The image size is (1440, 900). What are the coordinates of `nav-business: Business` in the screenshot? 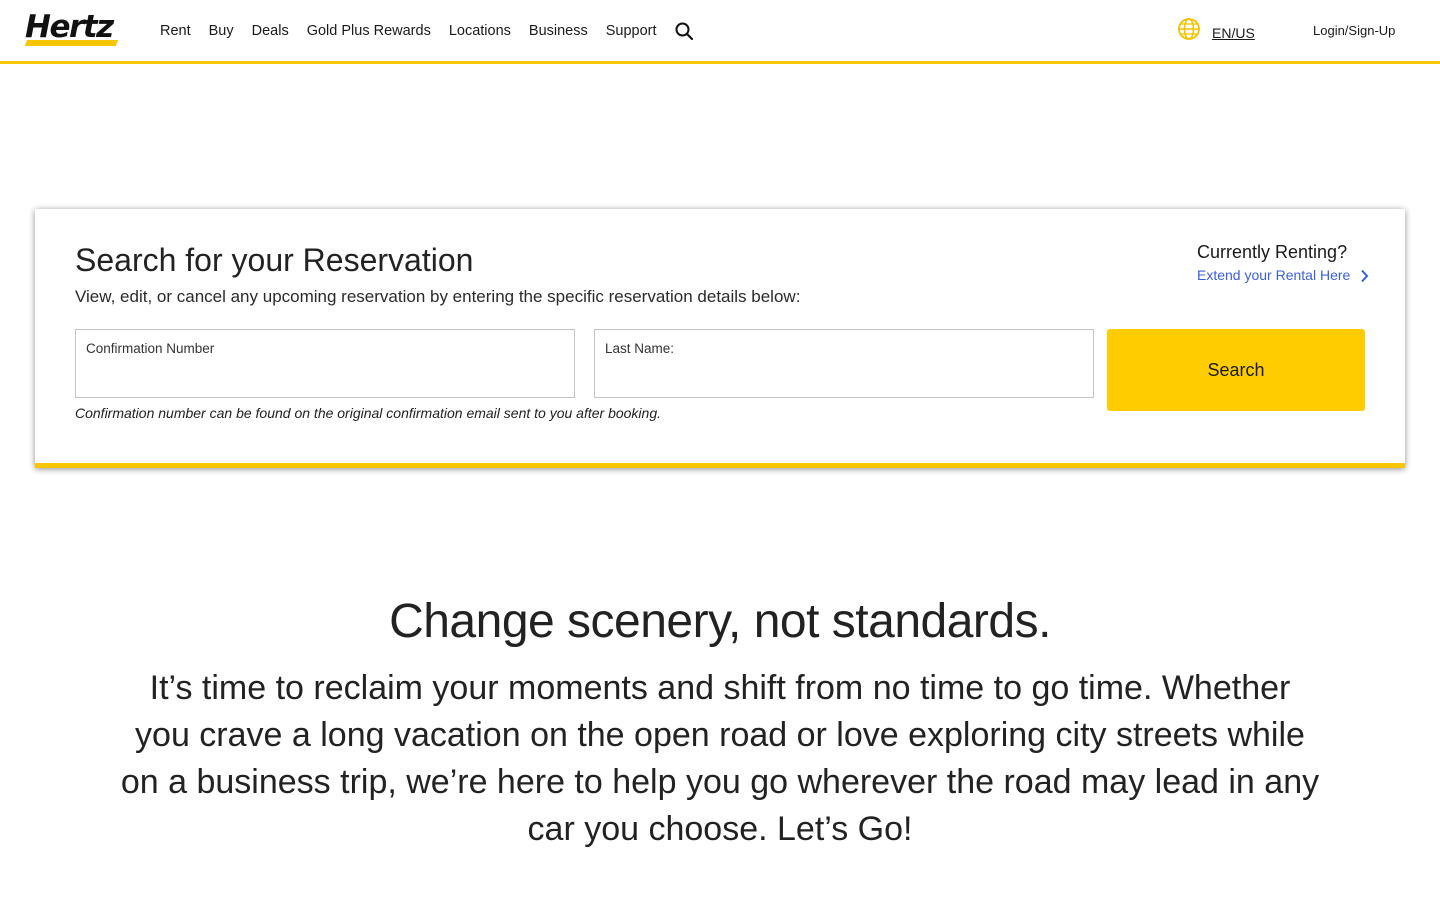 It's located at (558, 31).